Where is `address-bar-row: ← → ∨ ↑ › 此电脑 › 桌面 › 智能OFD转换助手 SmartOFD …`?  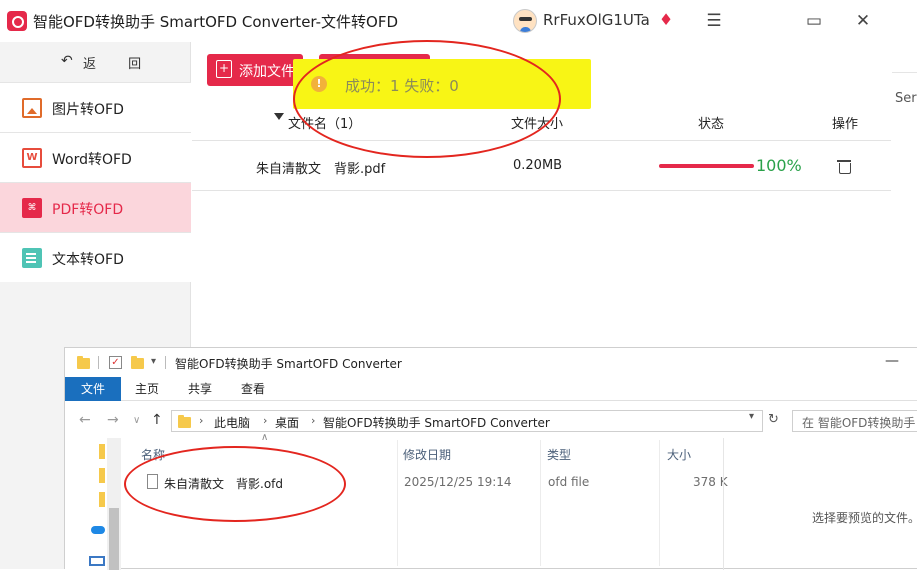 address-bar-row: ← → ∨ ↑ › 此电脑 › 桌面 › 智能OFD转换助手 SmartOFD … is located at coordinates (491, 421).